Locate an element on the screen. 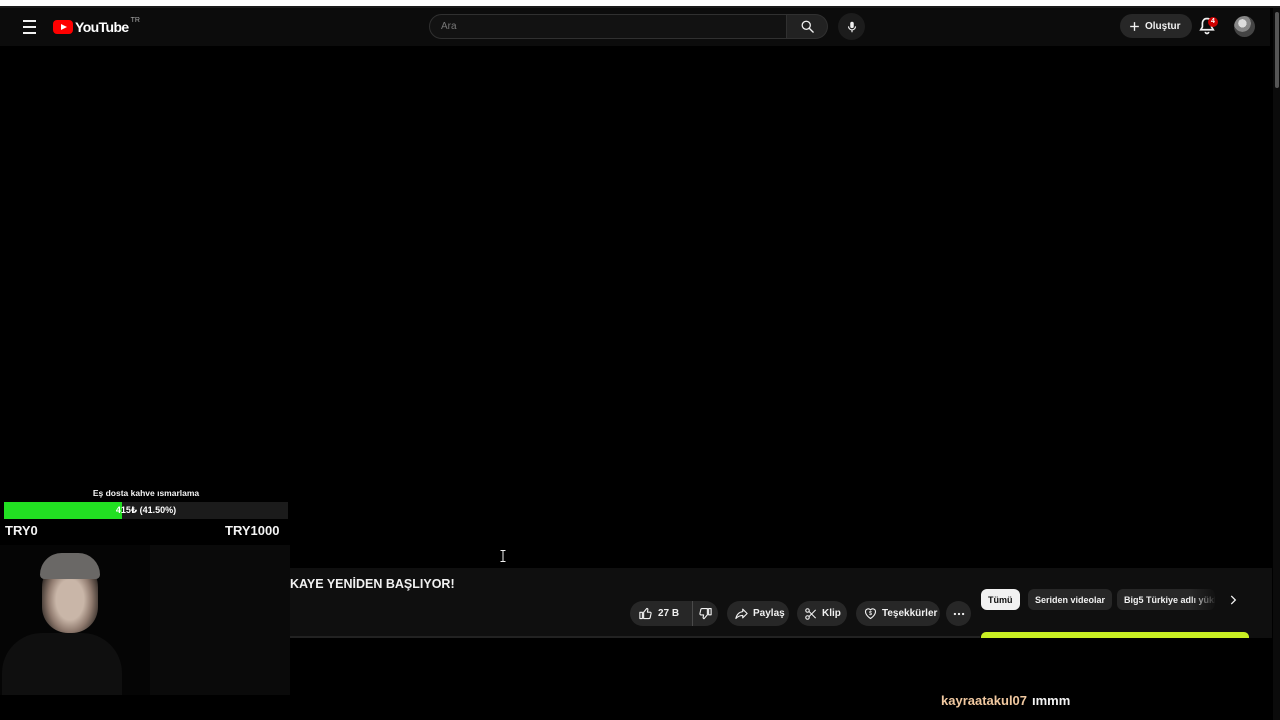 The height and width of the screenshot is (720, 1280). youtube-masthead: YouTube TR Oluştur 4 is located at coordinates (635, 27).